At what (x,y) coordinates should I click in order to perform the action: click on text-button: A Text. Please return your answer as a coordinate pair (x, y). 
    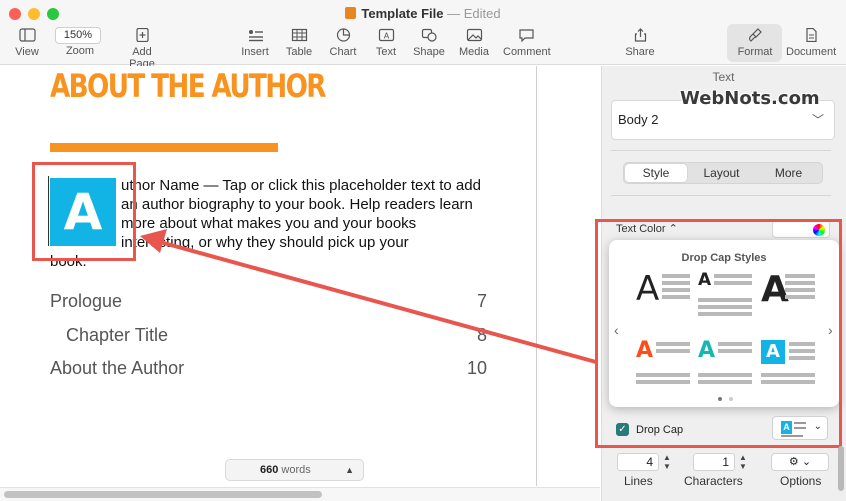
    Looking at the image, I should click on (386, 42).